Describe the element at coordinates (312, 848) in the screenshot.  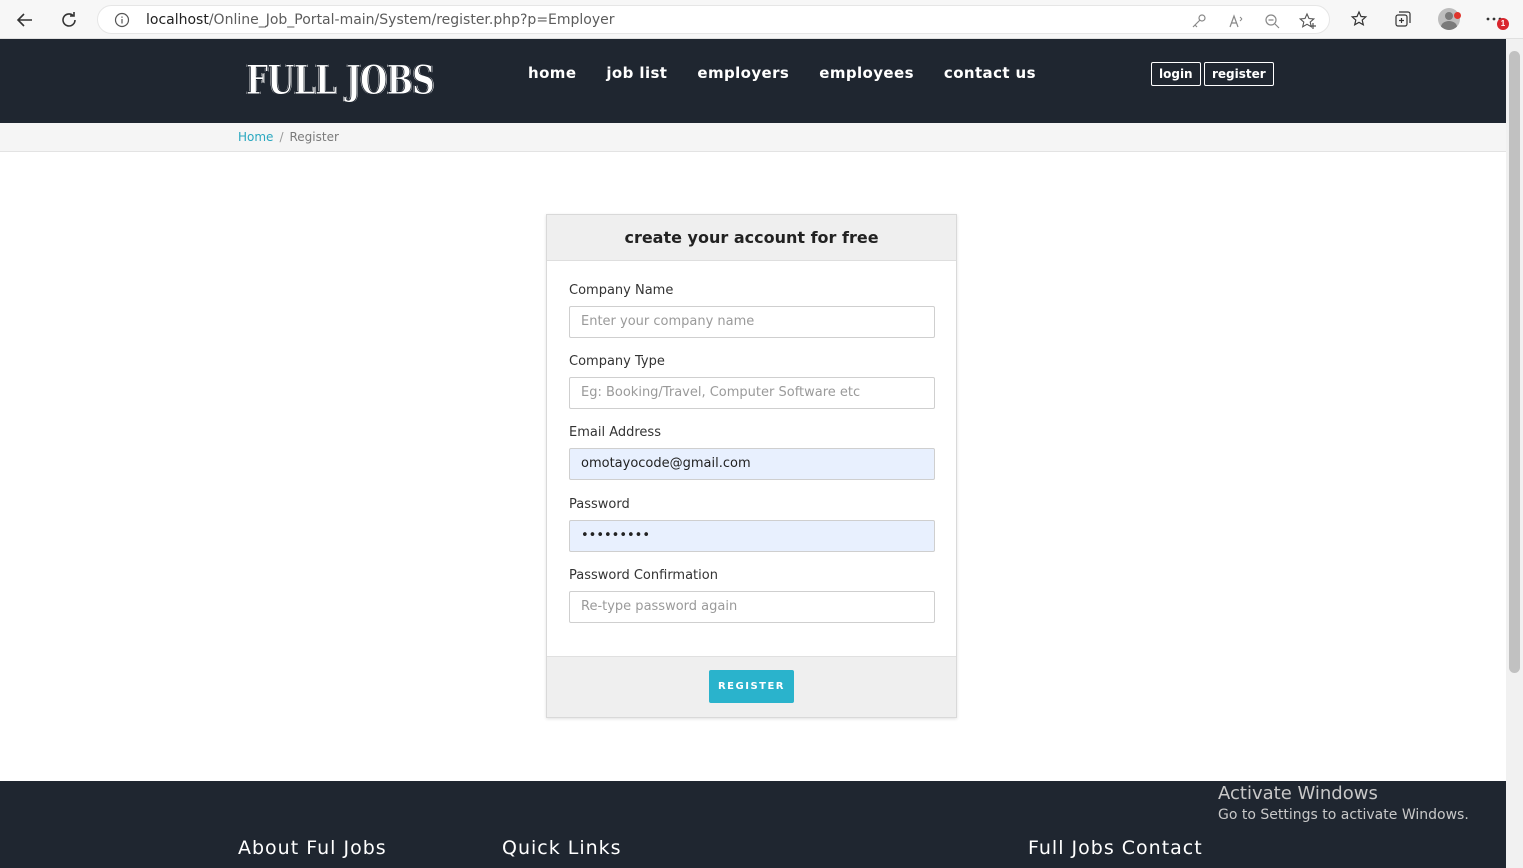
I see `footer-about-heading: About Ful Jobs` at that location.